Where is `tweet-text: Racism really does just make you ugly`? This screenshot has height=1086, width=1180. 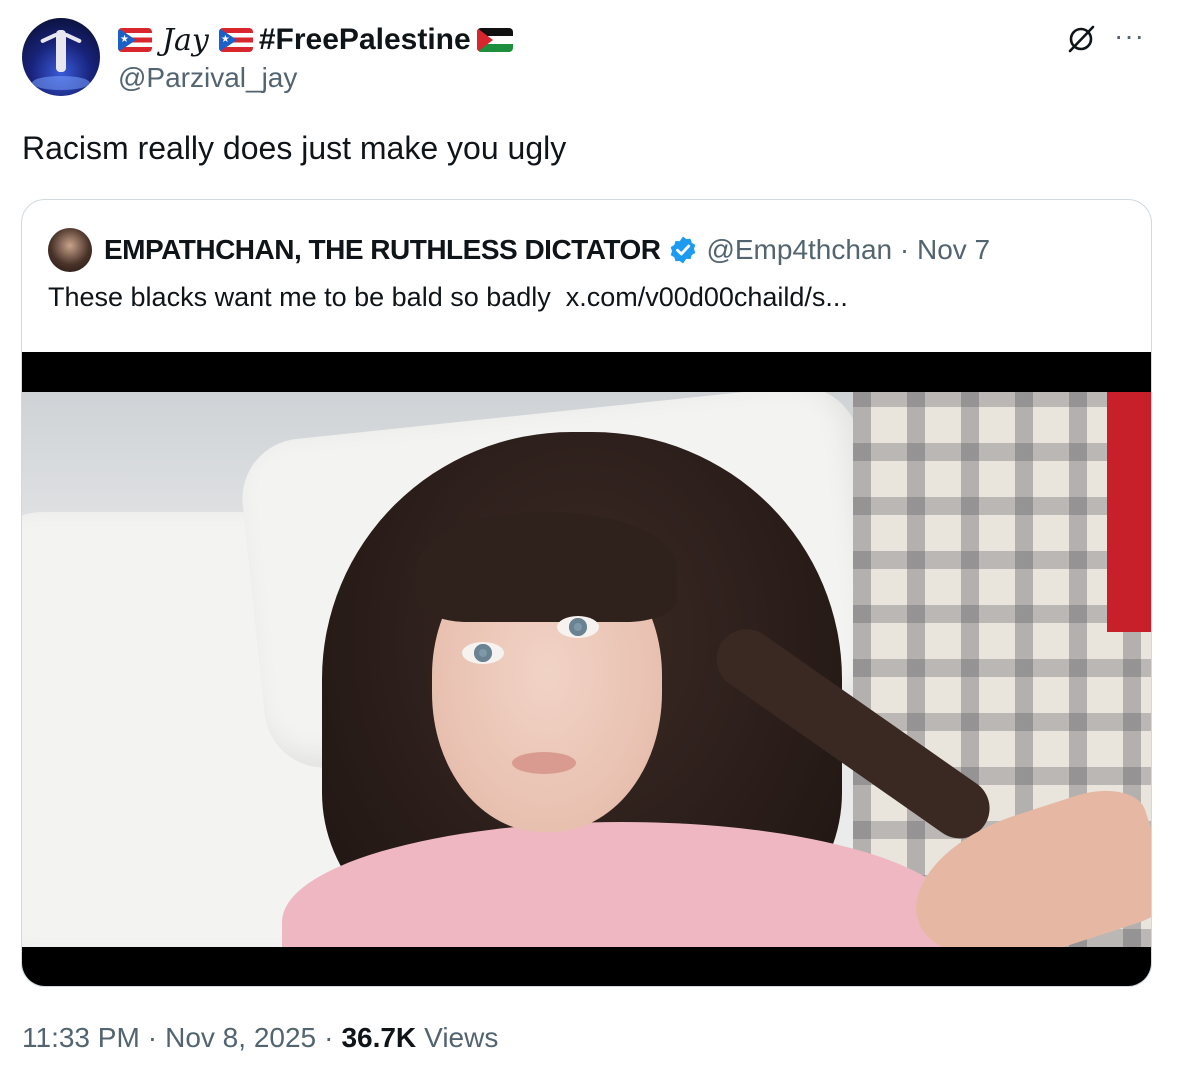
tweet-text: Racism really does just make you ugly is located at coordinates (294, 148).